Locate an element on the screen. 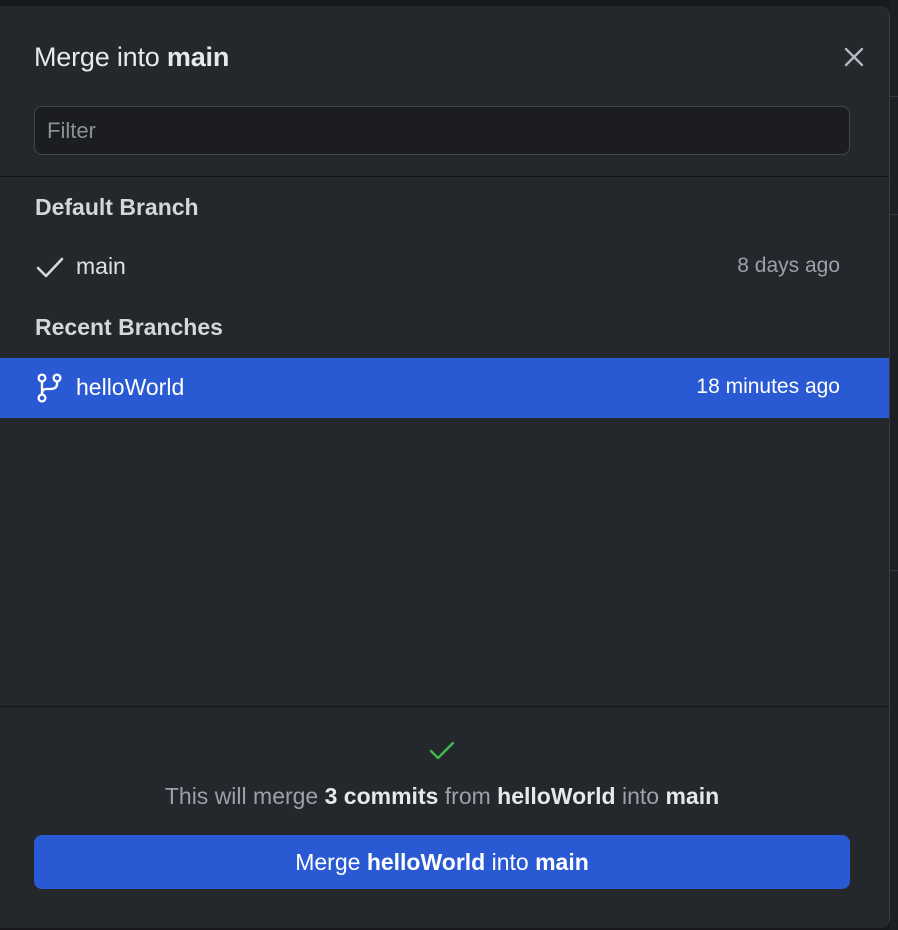 The image size is (898, 930). merge-button: Merge helloWorld into main is located at coordinates (442, 862).